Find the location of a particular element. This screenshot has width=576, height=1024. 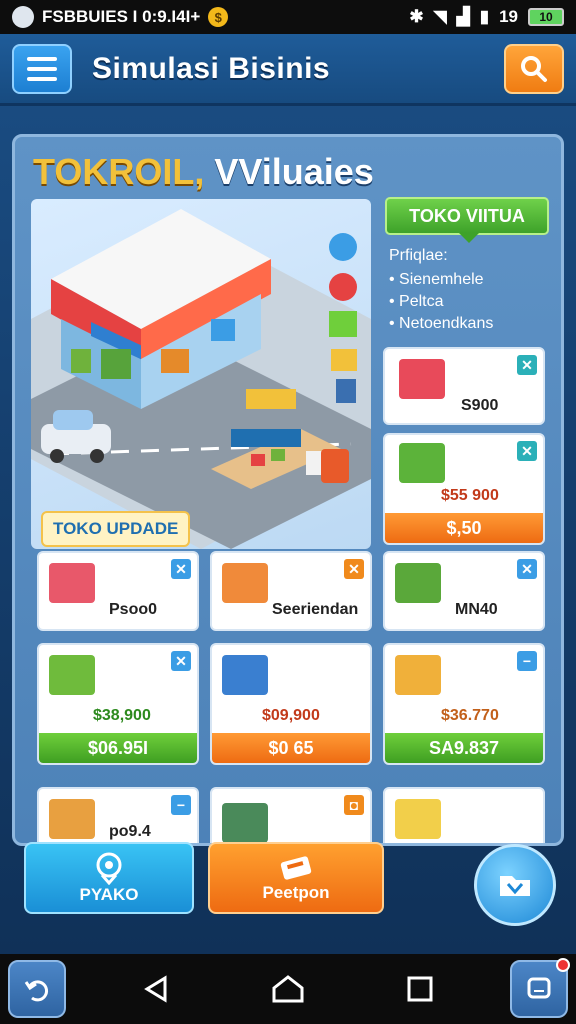

item-label: Psoo0 is located at coordinates (133, 609).